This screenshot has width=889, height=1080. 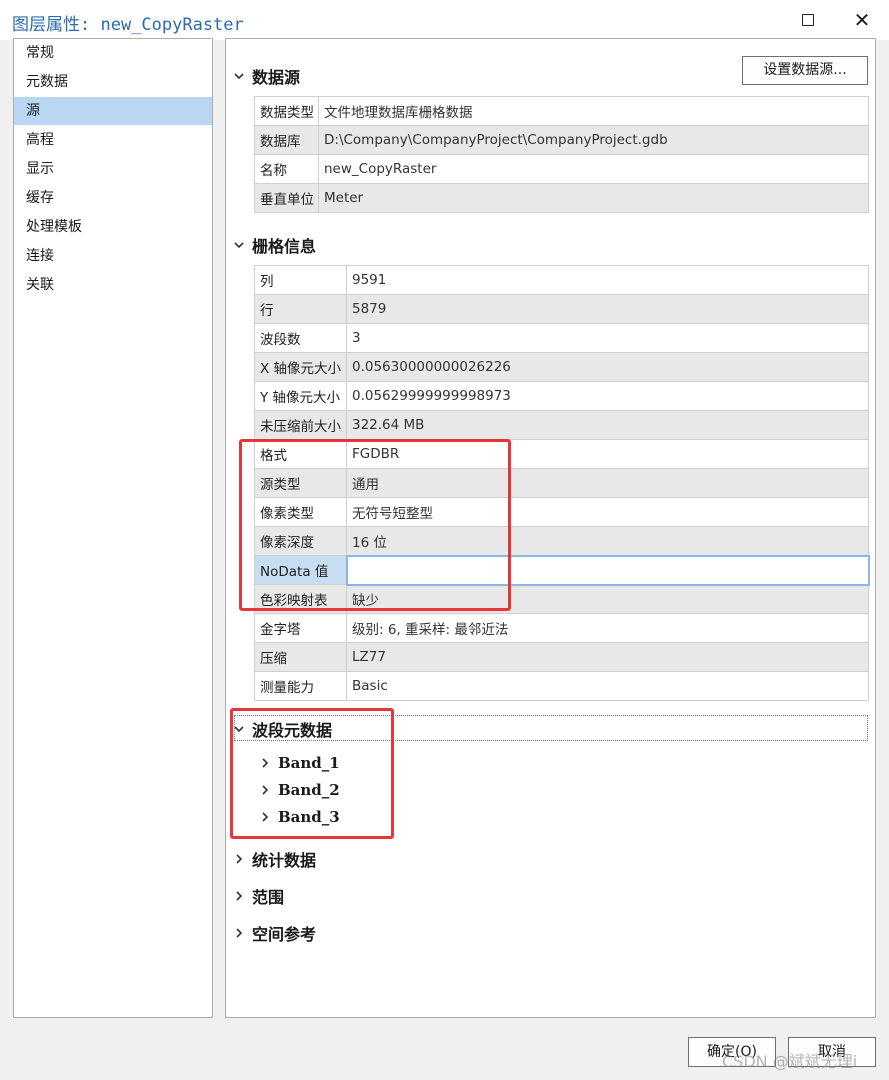 I want to click on property-key: 垂直单位, so click(x=286, y=198).